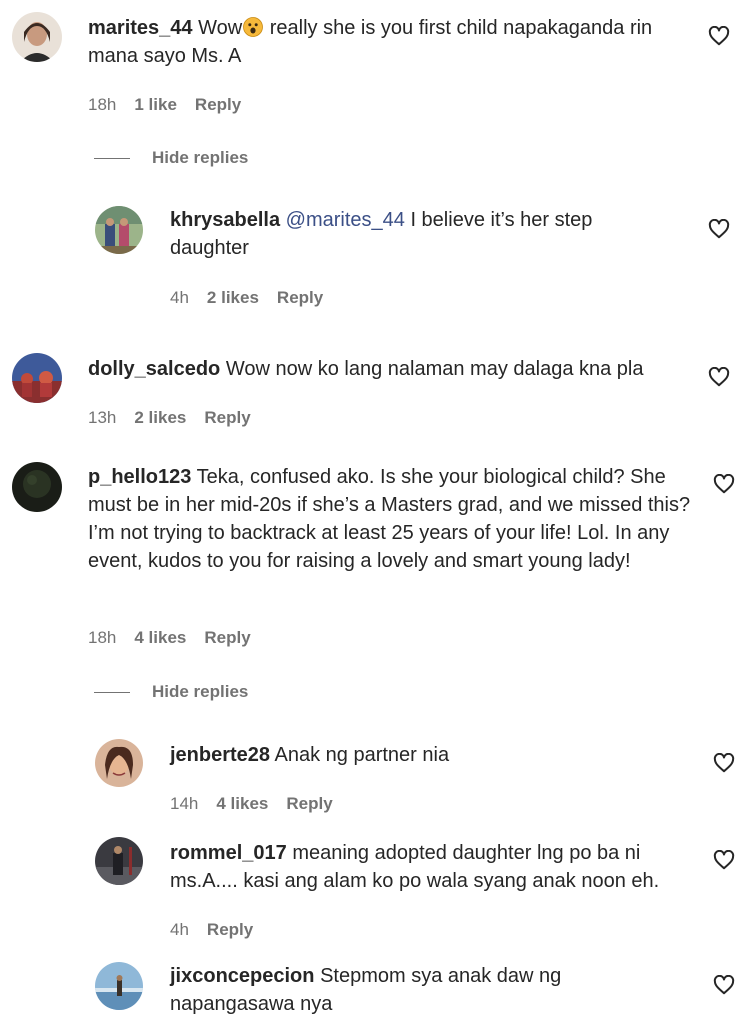  I want to click on username: p_hello123, so click(139, 477).